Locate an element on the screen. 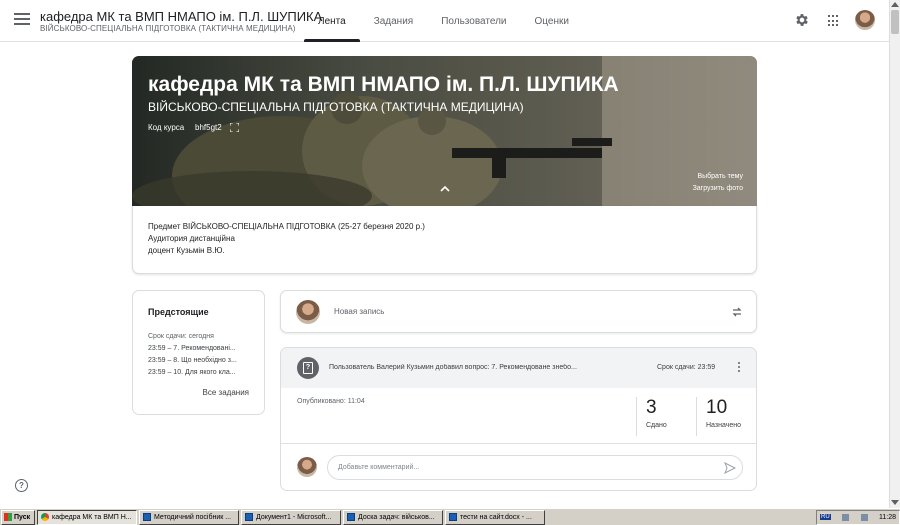 This screenshot has height=525, width=900. view-all-link: Все задания is located at coordinates (226, 392).